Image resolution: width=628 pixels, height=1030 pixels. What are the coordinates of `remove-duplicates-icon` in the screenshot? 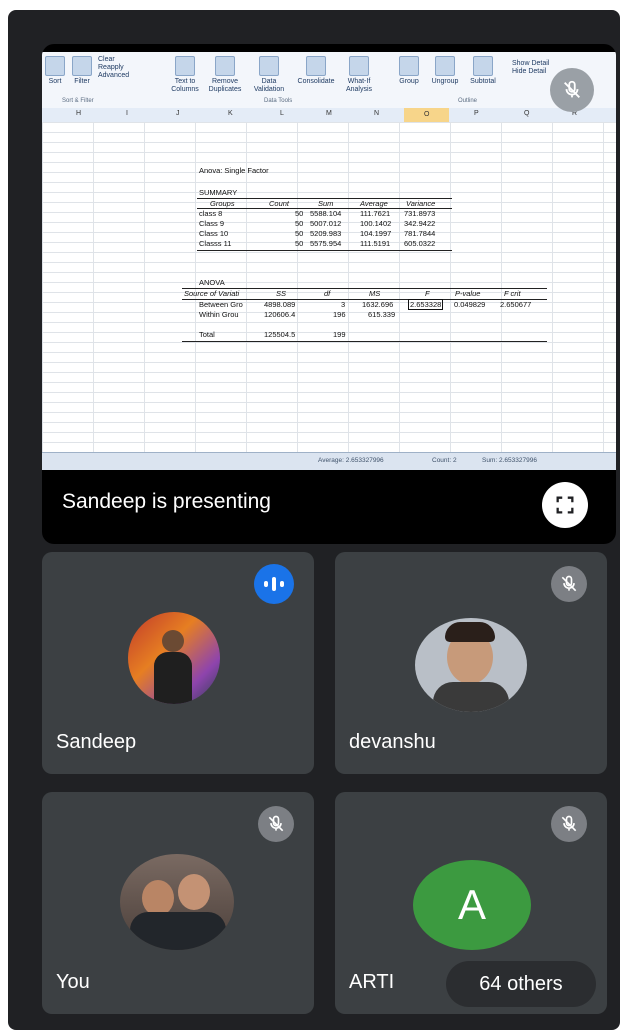 It's located at (225, 66).